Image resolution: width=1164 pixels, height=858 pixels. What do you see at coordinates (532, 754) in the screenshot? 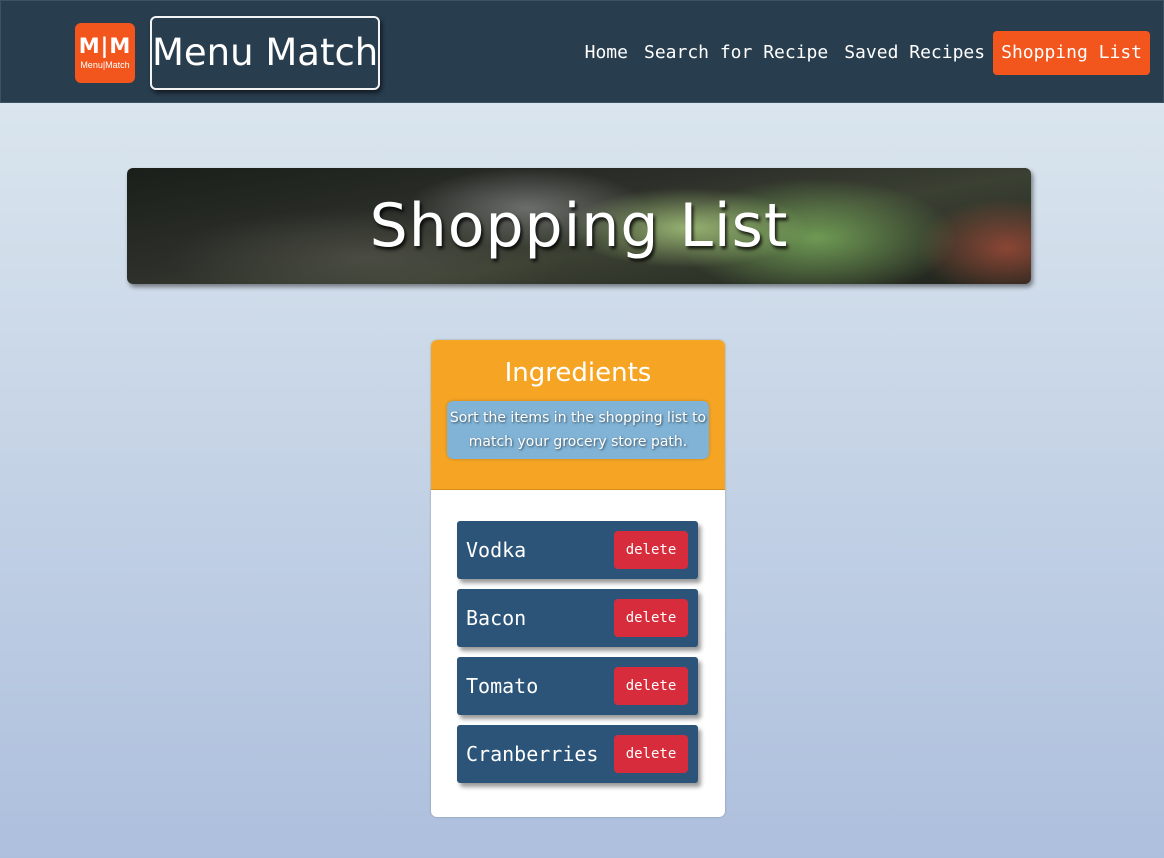
I see `ingredient-name: Cranberries` at bounding box center [532, 754].